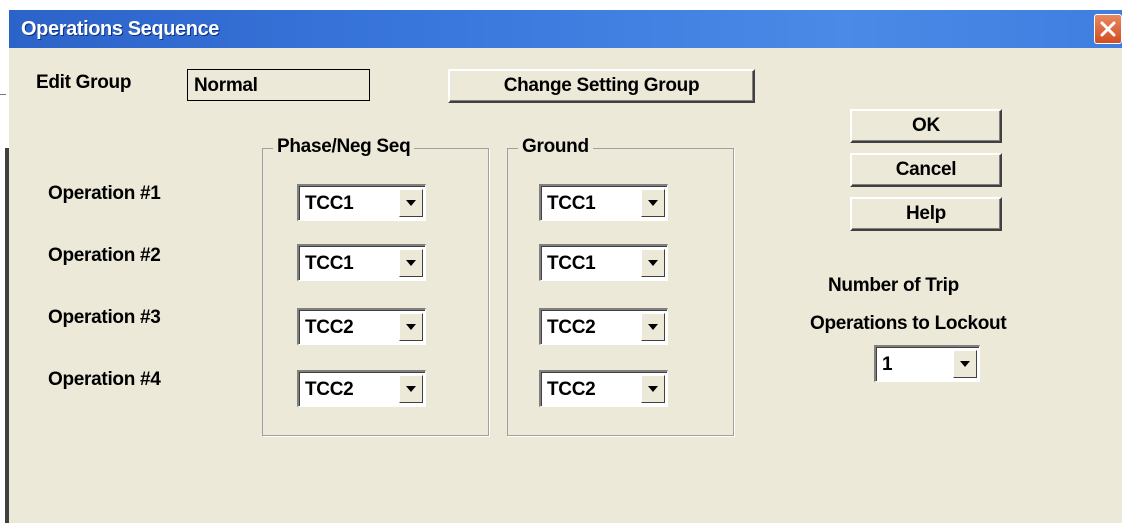 This screenshot has height=523, width=1122. Describe the element at coordinates (927, 363) in the screenshot. I see `trip-operations-dropdown: 1` at that location.